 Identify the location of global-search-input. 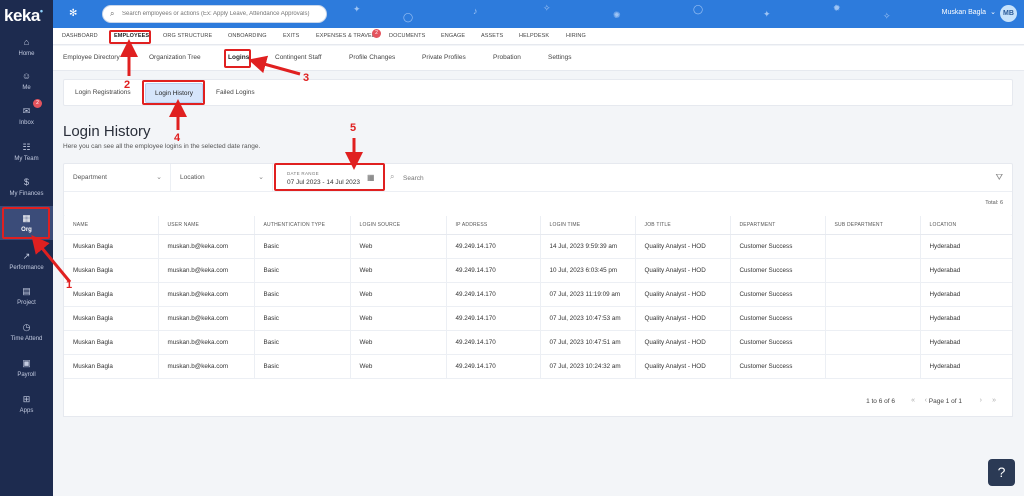
(222, 14).